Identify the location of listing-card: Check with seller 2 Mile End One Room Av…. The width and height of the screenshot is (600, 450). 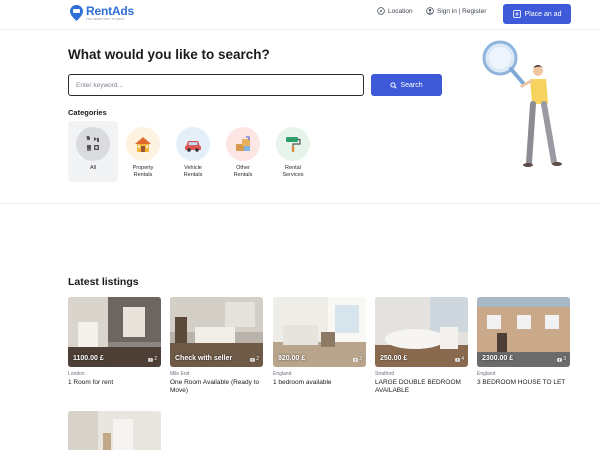
(216, 346).